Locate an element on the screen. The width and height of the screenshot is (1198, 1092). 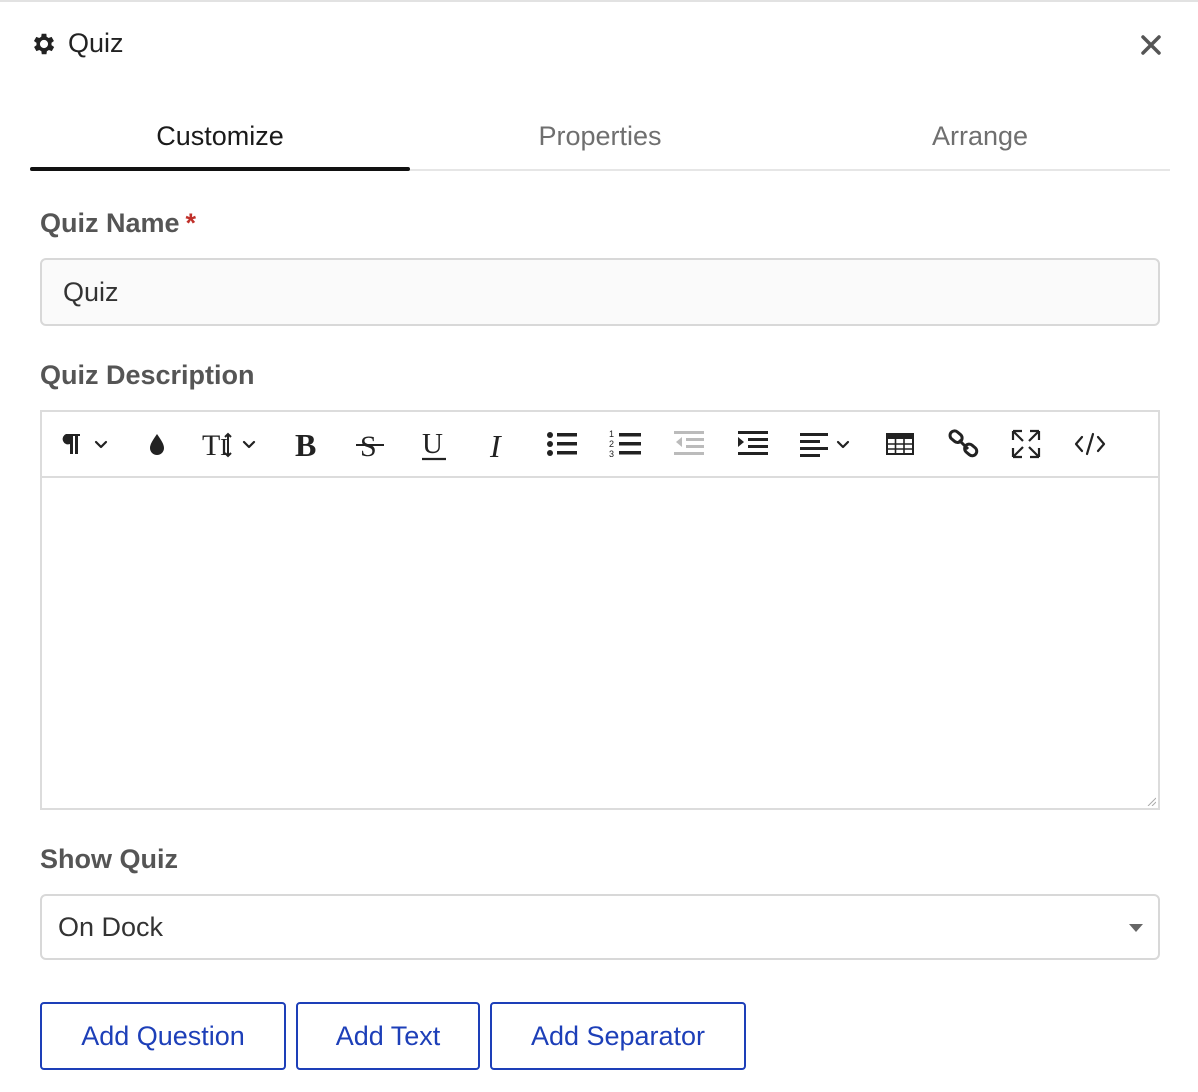
font-size-button: T I is located at coordinates (230, 444).